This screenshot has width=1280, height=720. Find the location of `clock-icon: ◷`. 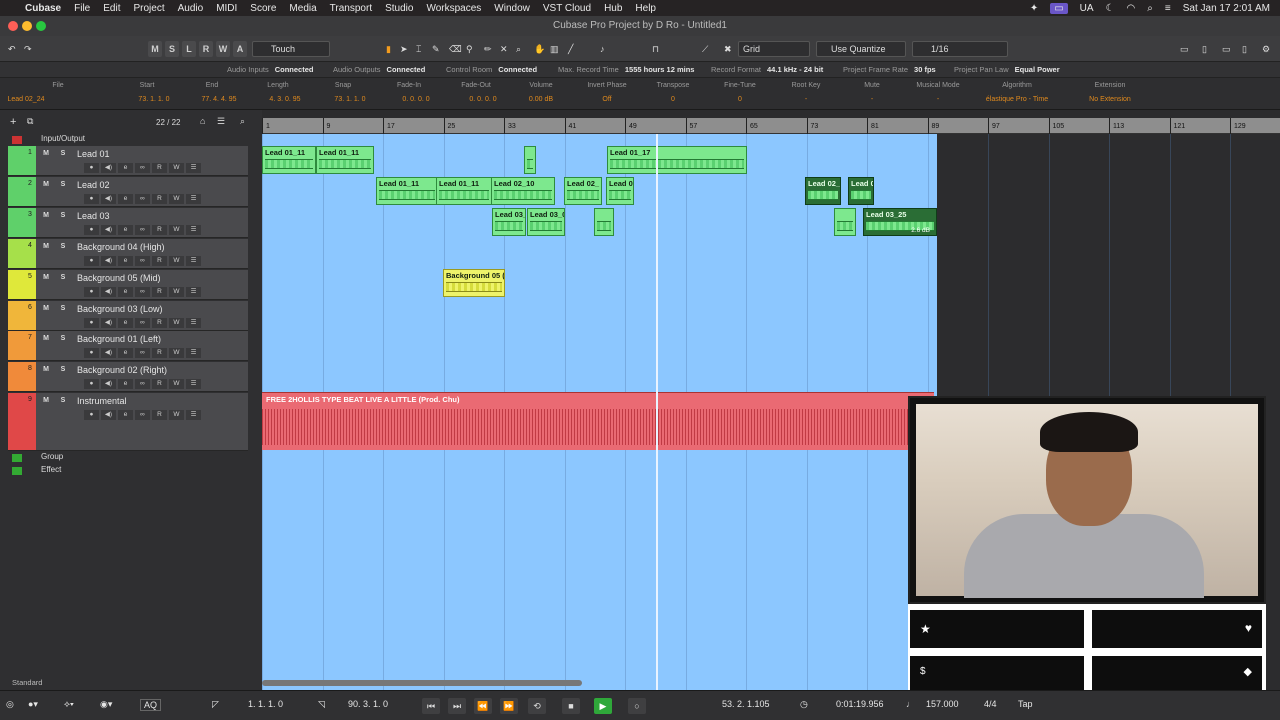

clock-icon: ◷ is located at coordinates (804, 704).